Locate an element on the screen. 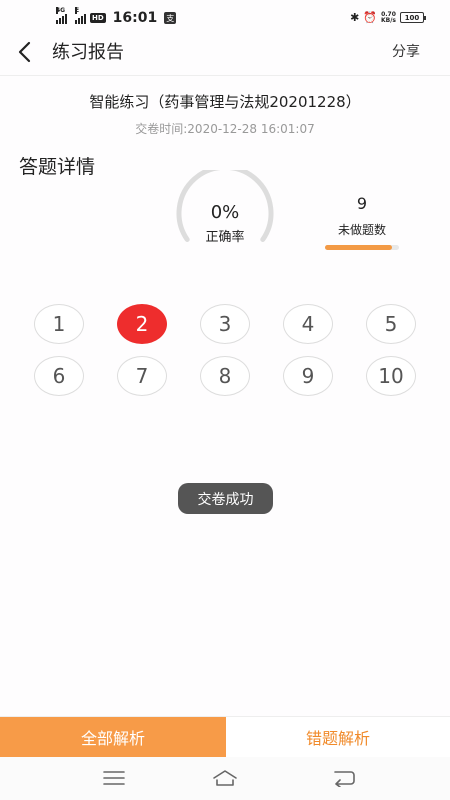 The height and width of the screenshot is (800, 450). status-left: 4G E HD 16:01 支 is located at coordinates (116, 16).